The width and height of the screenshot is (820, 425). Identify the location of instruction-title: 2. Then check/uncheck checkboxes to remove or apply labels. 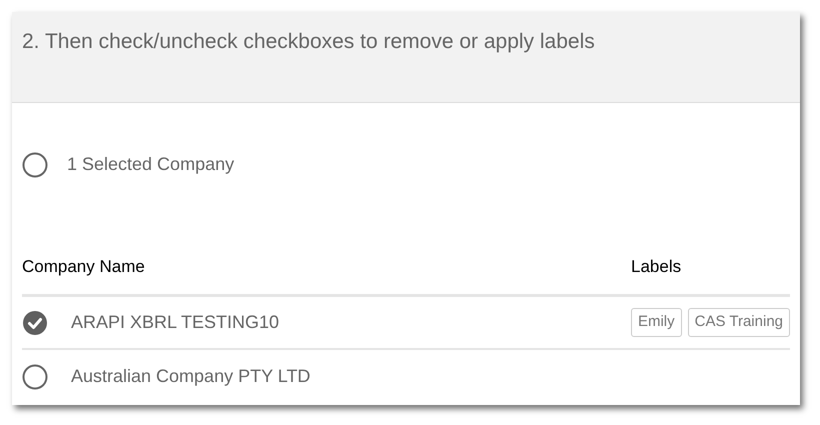
(309, 42).